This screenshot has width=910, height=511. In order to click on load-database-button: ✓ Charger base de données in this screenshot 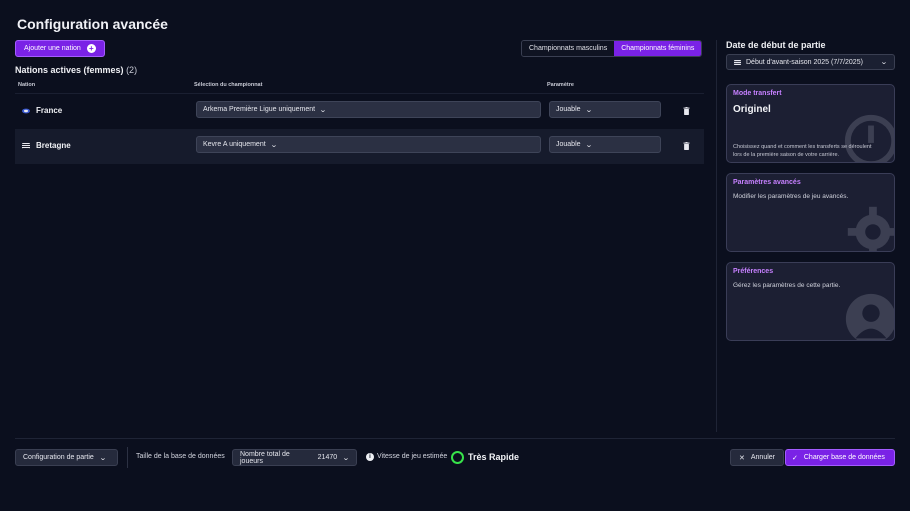, I will do `click(840, 457)`.